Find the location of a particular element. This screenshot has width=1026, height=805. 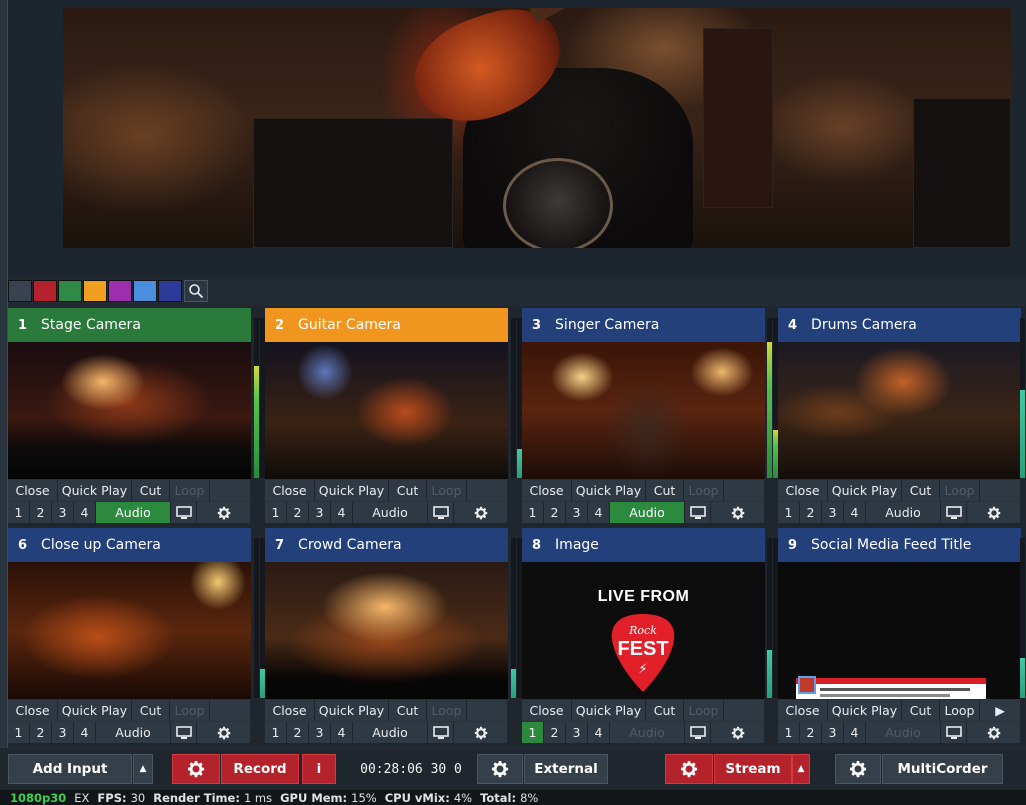

external-settings-button is located at coordinates (500, 769).